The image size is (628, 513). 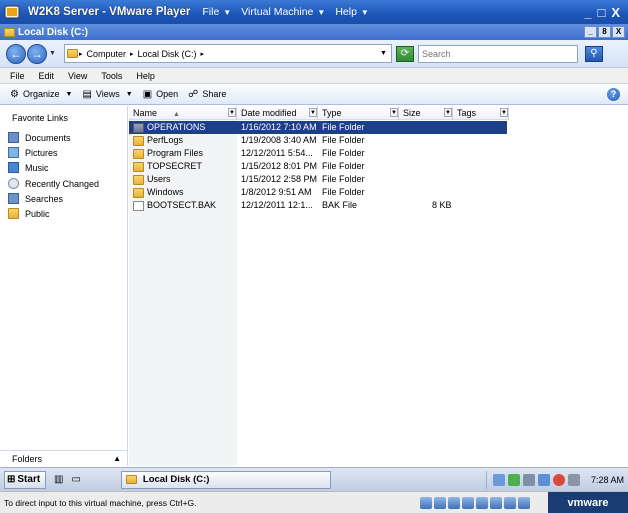 What do you see at coordinates (160, 94) in the screenshot?
I see `open-button: ▣ Open` at bounding box center [160, 94].